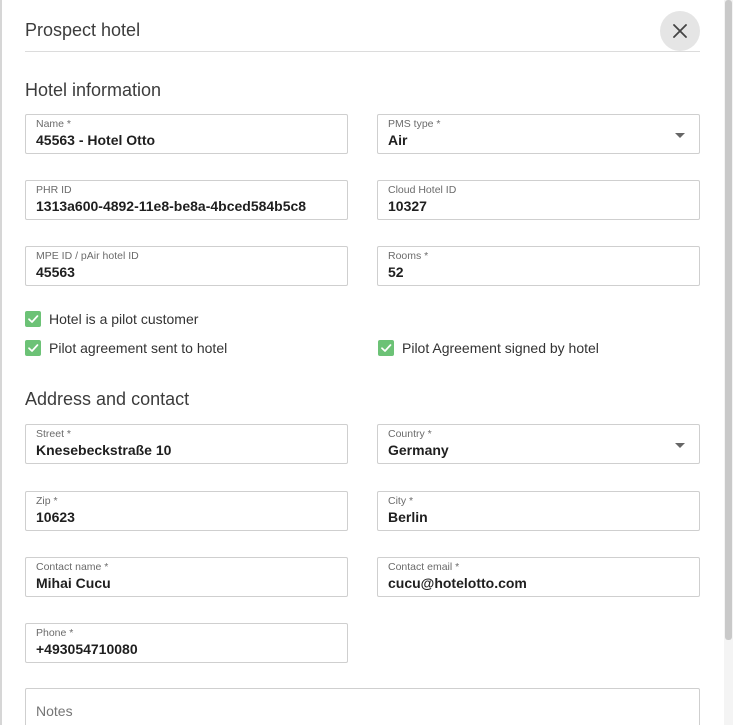  I want to click on title-divider, so click(362, 51).